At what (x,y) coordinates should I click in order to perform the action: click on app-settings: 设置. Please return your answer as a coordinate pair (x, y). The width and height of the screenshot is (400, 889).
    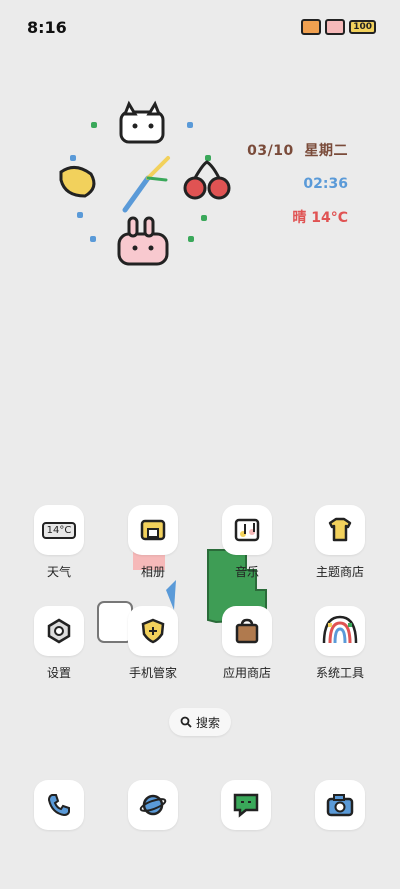
    Looking at the image, I should click on (59, 643).